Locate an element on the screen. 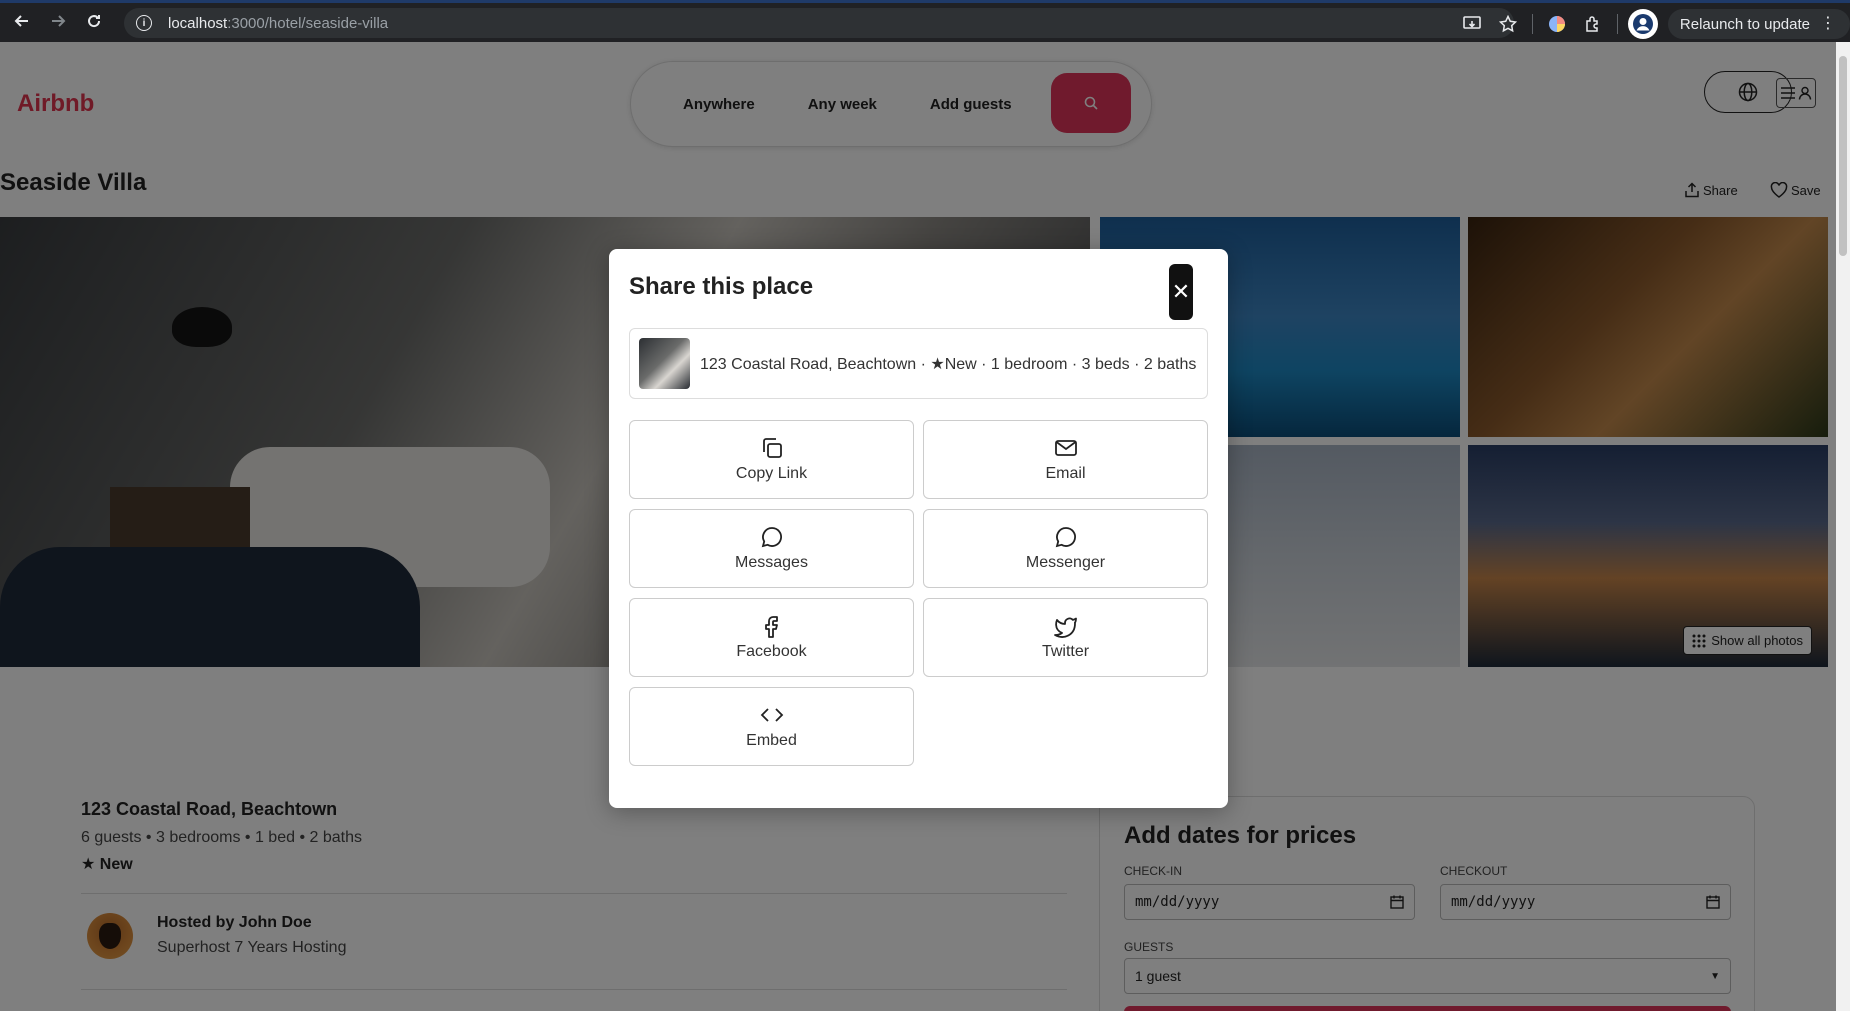 The height and width of the screenshot is (1011, 1850). close-button: ✕ is located at coordinates (1181, 292).